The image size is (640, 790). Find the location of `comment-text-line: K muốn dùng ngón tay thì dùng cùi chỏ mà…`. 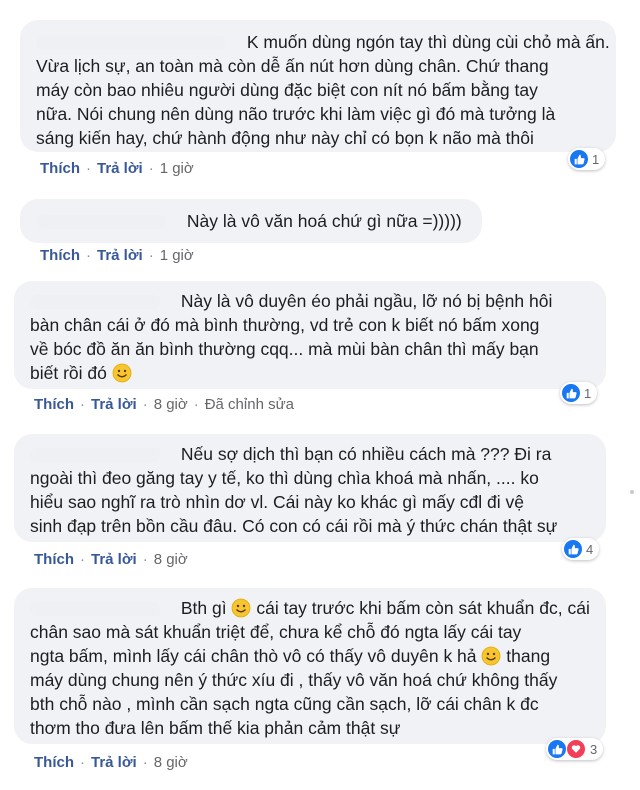

comment-text-line: K muốn dùng ngón tay thì dùng cùi chỏ mà… is located at coordinates (428, 42).